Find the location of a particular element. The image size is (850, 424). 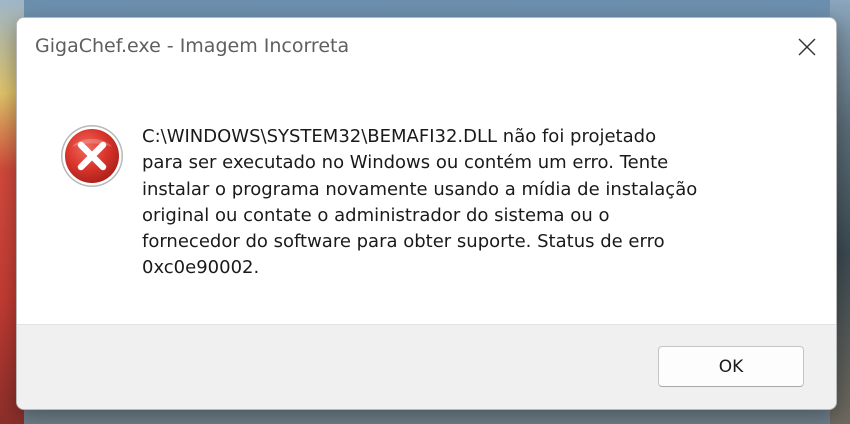

title-bar: GigaChef.exe - Imagem Incorreta is located at coordinates (426, 48).